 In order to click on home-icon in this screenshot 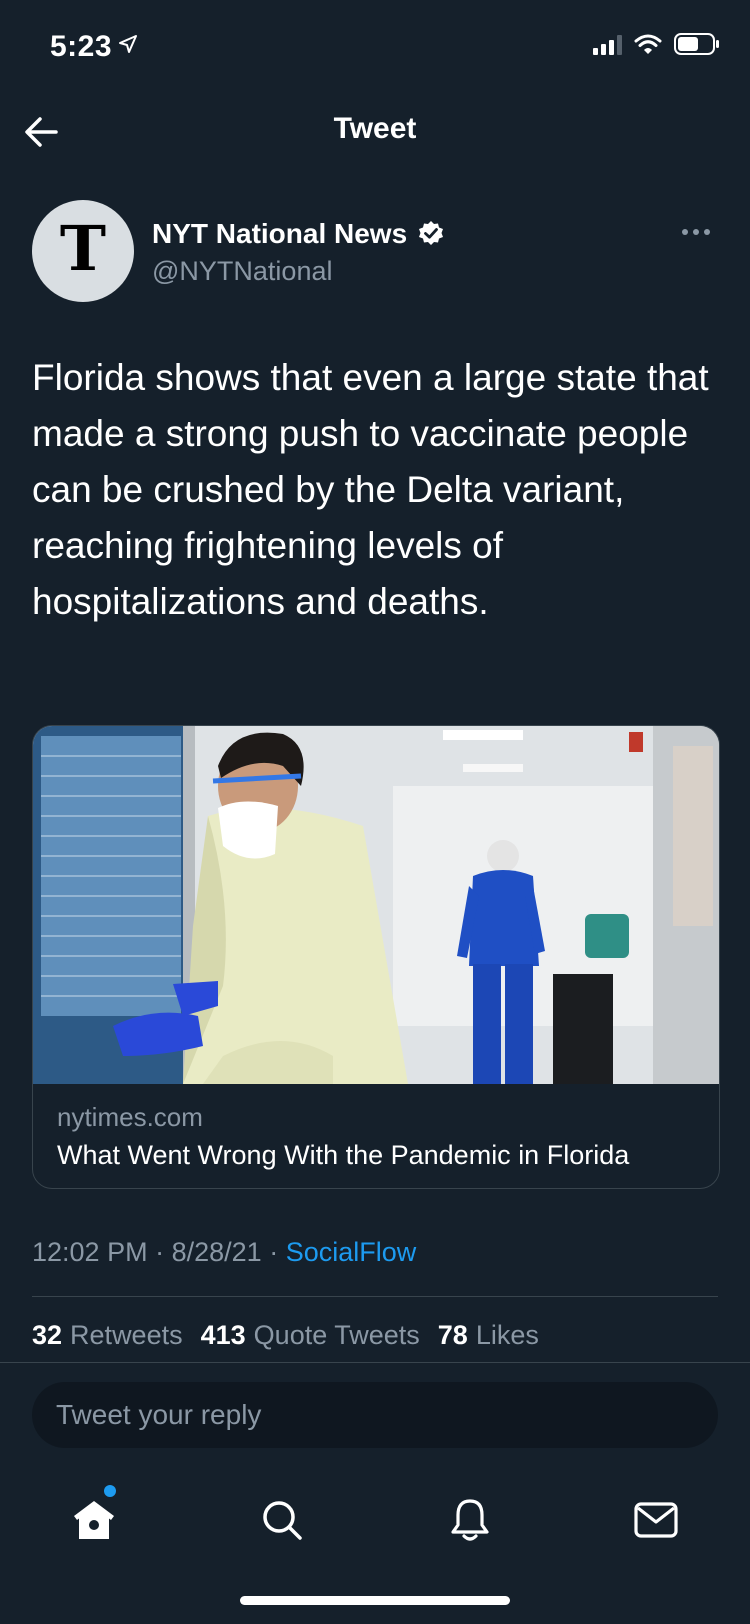, I will do `click(94, 1520)`.